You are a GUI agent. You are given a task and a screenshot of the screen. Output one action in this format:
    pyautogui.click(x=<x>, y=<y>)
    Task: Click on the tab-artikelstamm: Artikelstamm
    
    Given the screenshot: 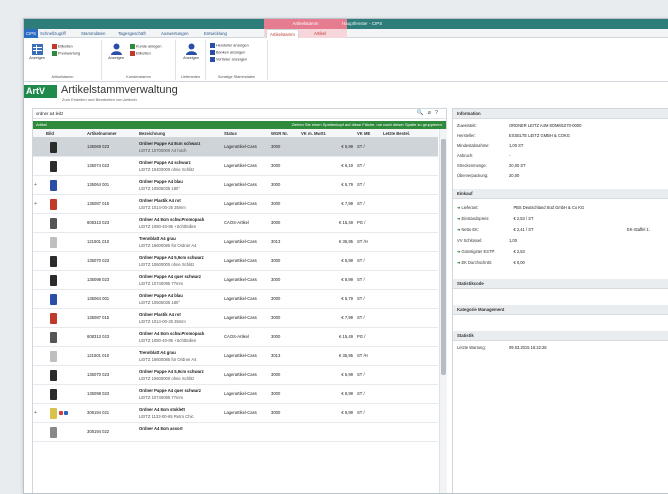 What is the action you would take?
    pyautogui.click(x=282, y=33)
    